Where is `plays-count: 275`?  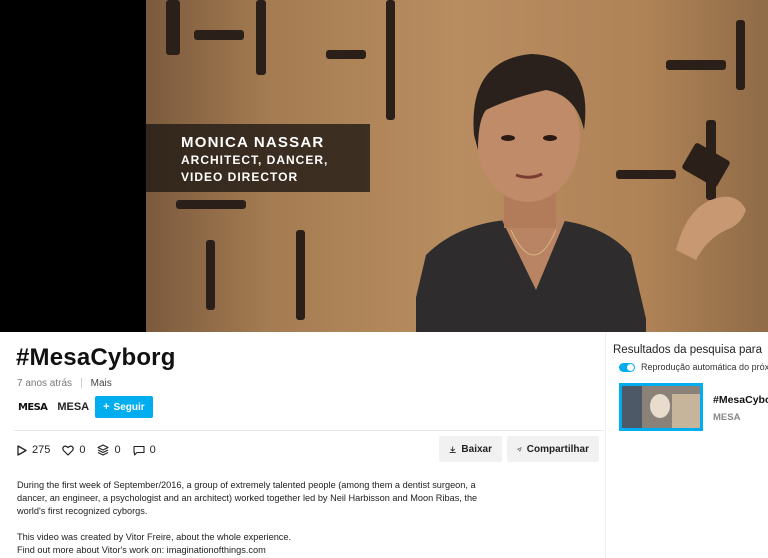
plays-count: 275 is located at coordinates (41, 450).